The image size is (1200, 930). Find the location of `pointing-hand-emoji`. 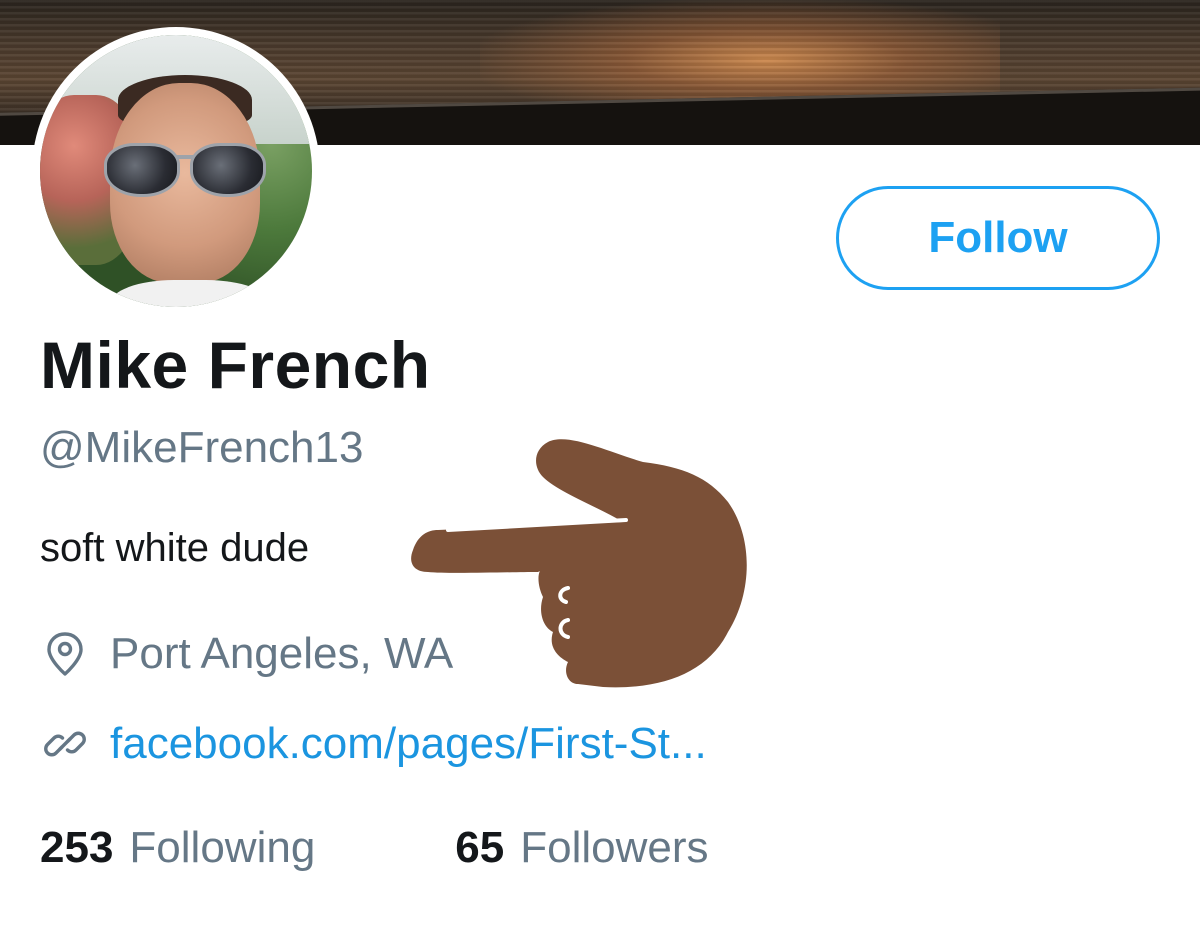

pointing-hand-emoji is located at coordinates (579, 563).